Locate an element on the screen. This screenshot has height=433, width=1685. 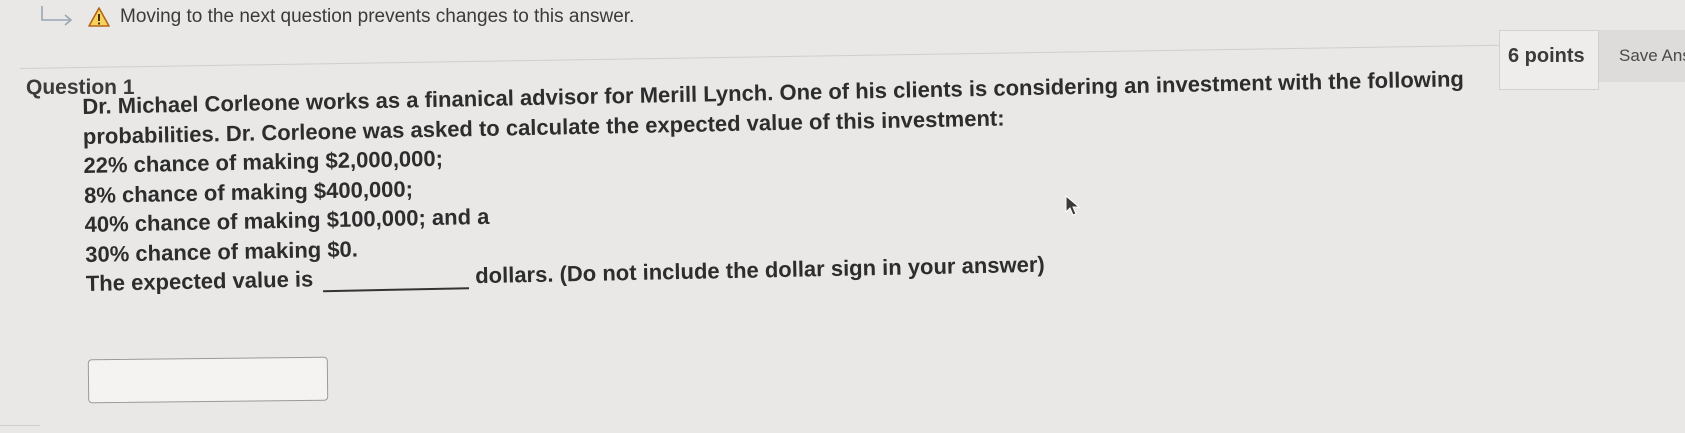
bottom-divider is located at coordinates (20, 425).